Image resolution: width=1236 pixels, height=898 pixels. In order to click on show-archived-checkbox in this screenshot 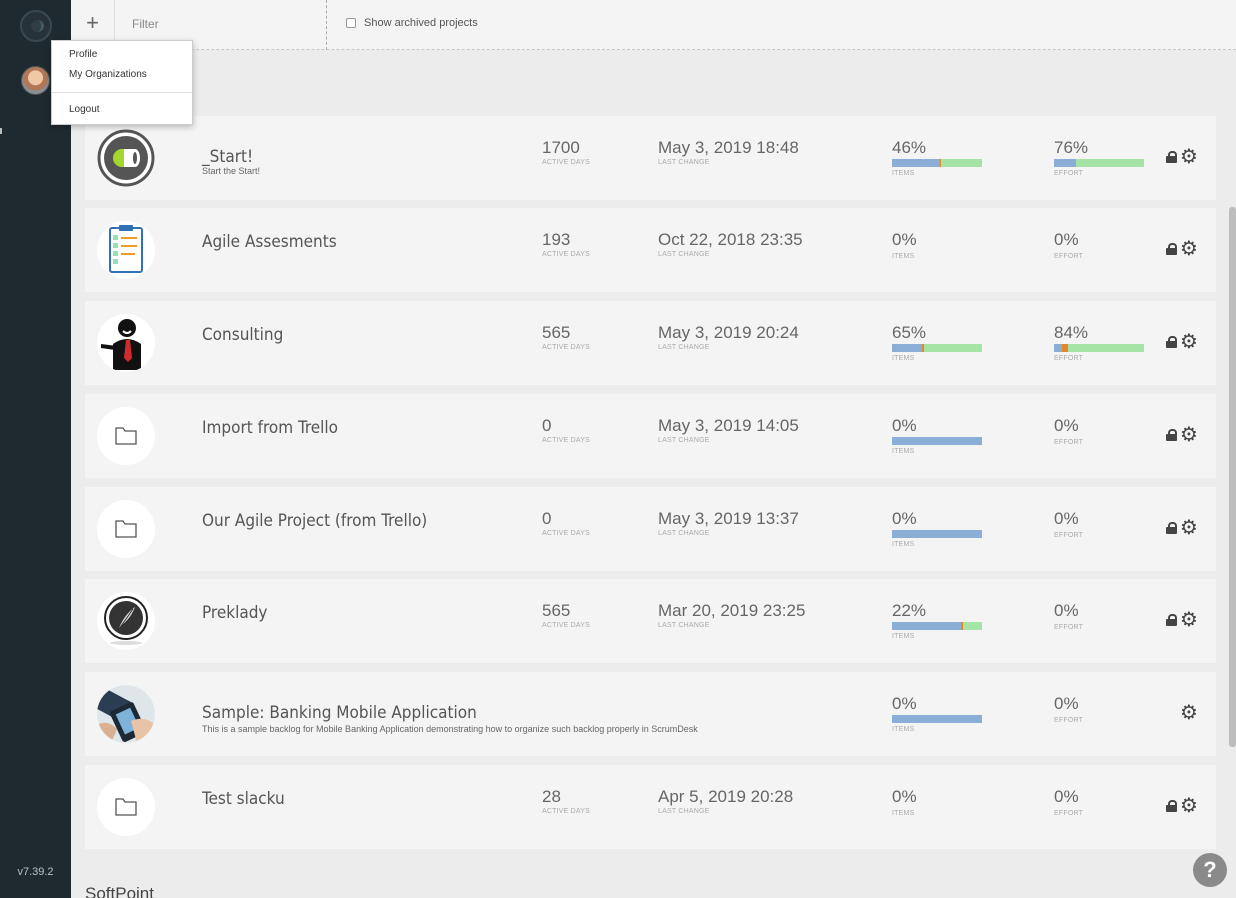, I will do `click(351, 23)`.